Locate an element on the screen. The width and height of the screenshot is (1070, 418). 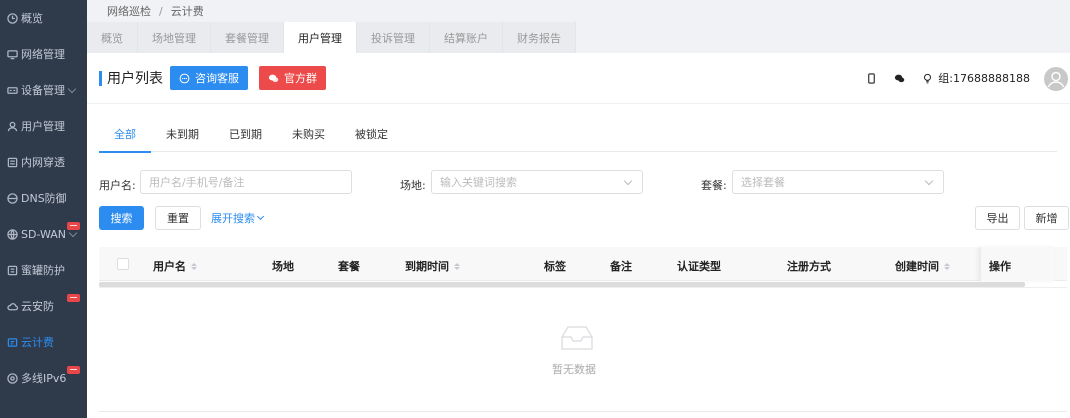
reset-button: 重置 is located at coordinates (178, 218).